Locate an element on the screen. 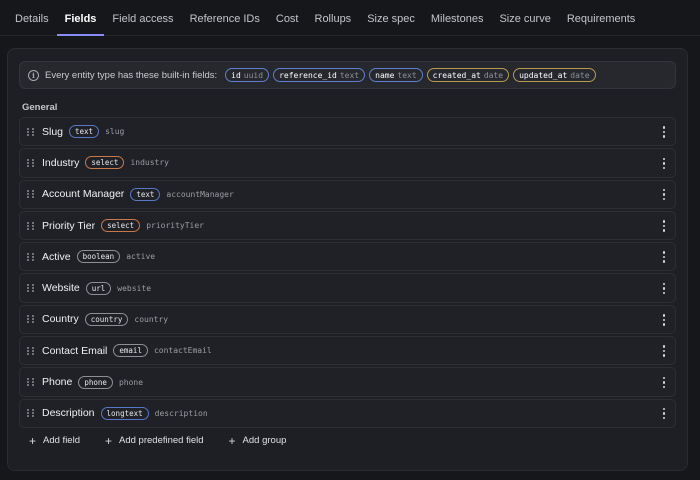 The width and height of the screenshot is (700, 480). field-row: Contact Email email contactEmail is located at coordinates (347, 351).